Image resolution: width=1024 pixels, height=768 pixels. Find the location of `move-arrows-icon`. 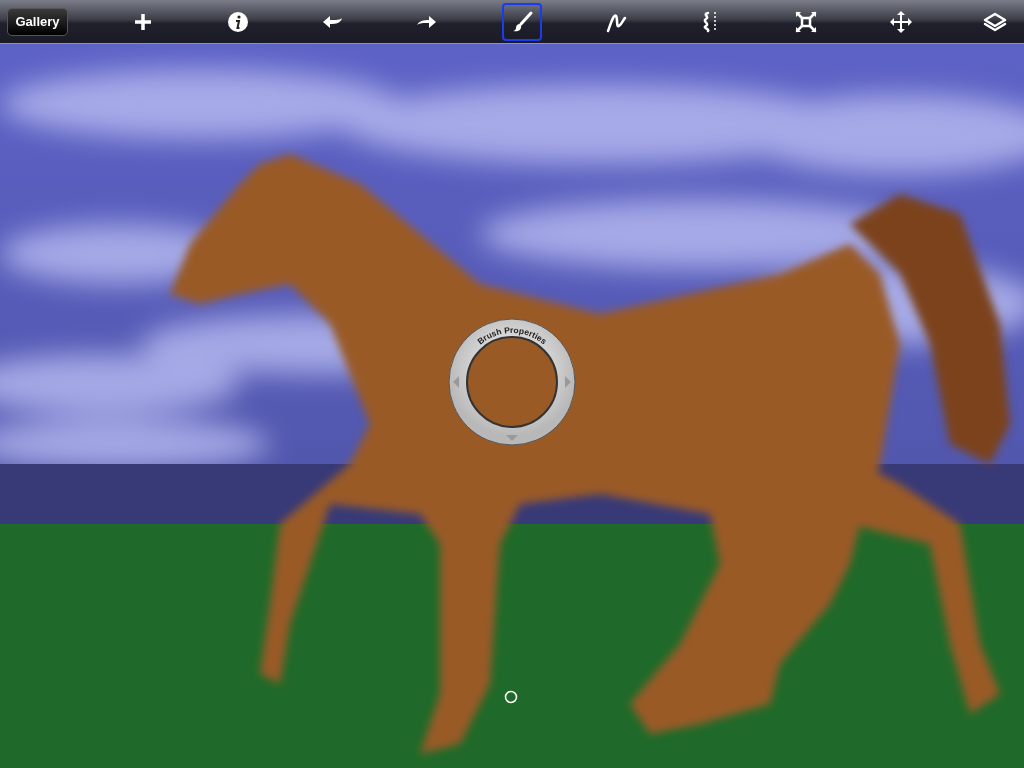

move-arrows-icon is located at coordinates (900, 21).